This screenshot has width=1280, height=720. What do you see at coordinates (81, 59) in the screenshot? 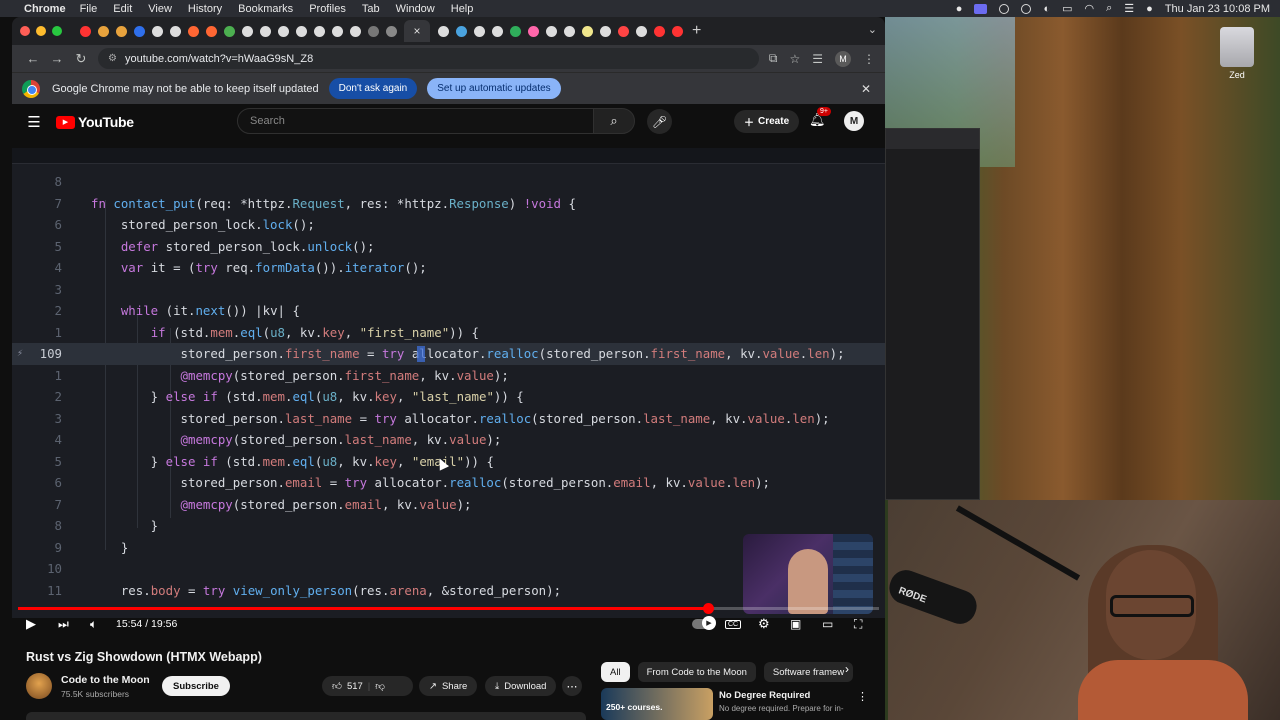
I see `reload-icon: ↻` at bounding box center [81, 59].